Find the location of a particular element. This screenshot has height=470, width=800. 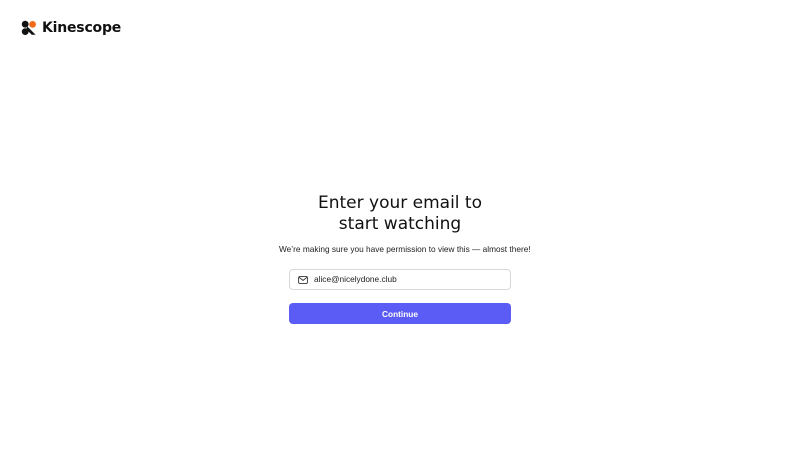

header: Kinescope is located at coordinates (71, 28).